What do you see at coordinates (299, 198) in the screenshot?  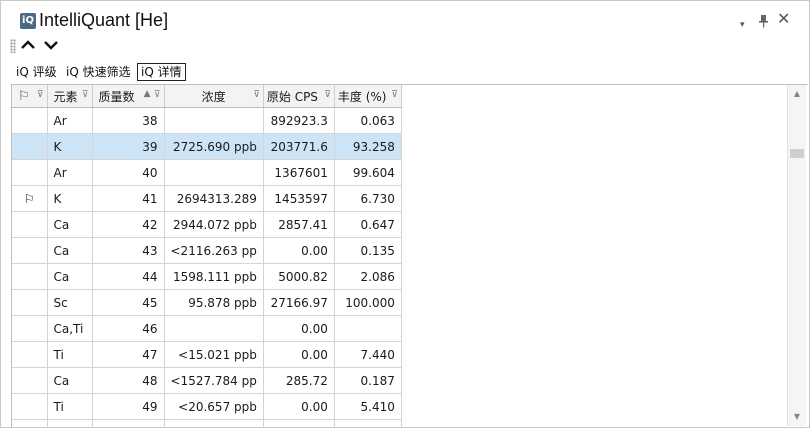 I see `cell-cps: 1453597` at bounding box center [299, 198].